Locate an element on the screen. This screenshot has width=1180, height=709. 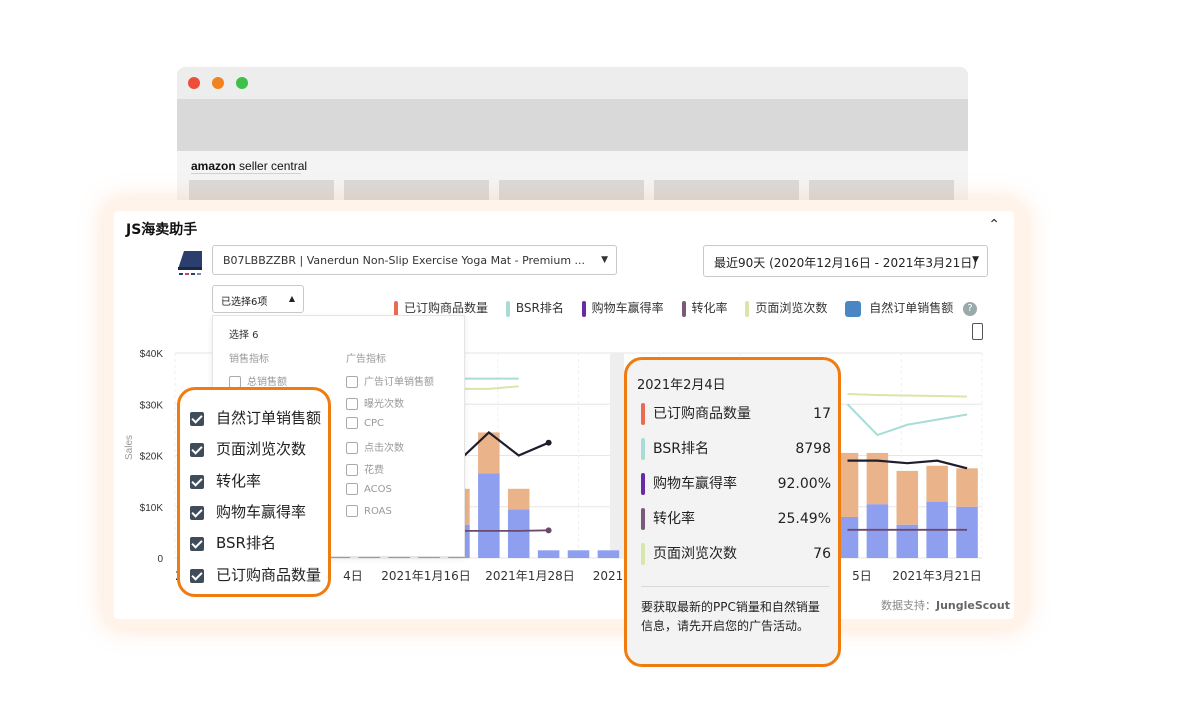
dropdown-option-acos: ACOS is located at coordinates (369, 489).